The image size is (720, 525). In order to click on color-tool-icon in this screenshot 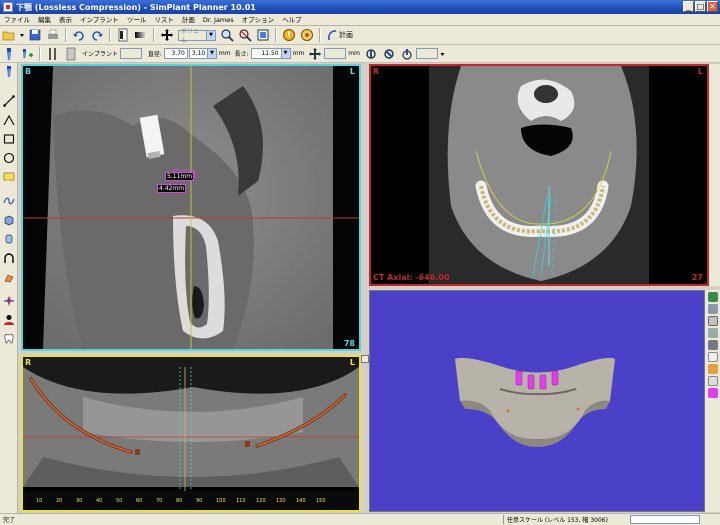, I will do `click(9, 301)`.